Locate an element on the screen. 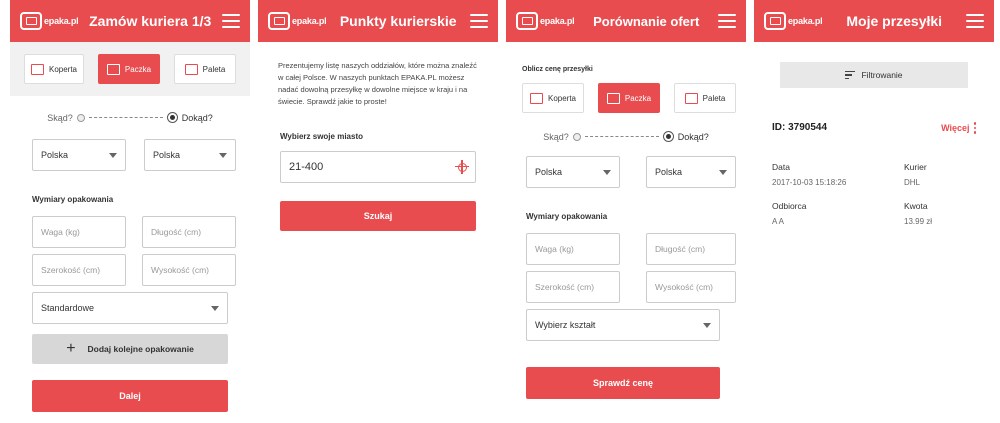  date-label: Data is located at coordinates (781, 166).